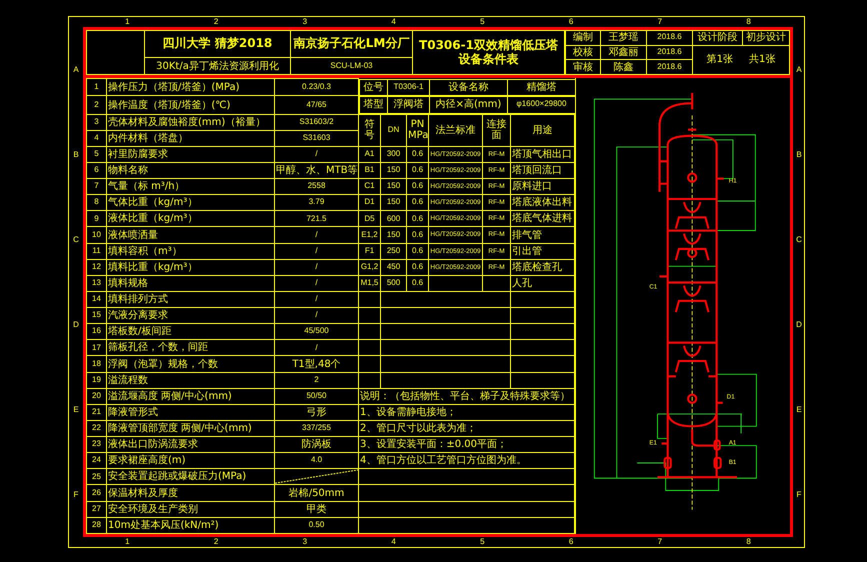  I want to click on nozzle-symbol: E1,2, so click(369, 235).